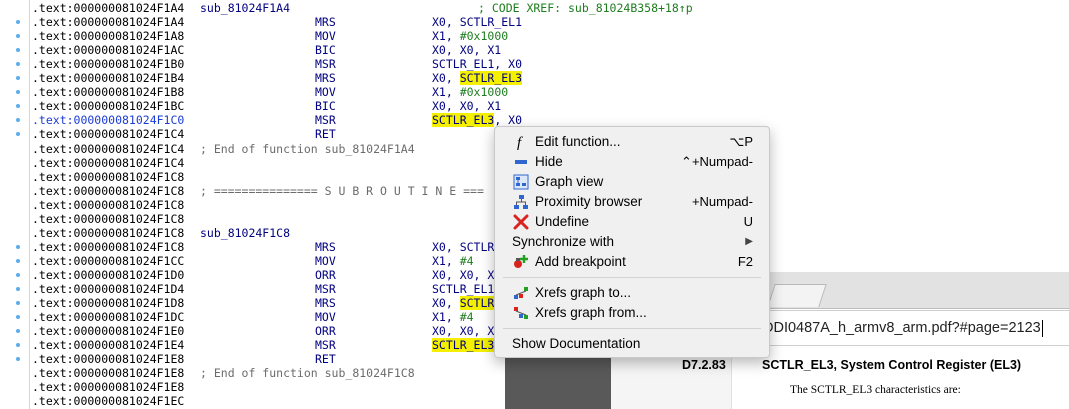  I want to click on graph-view-icon, so click(521, 182).